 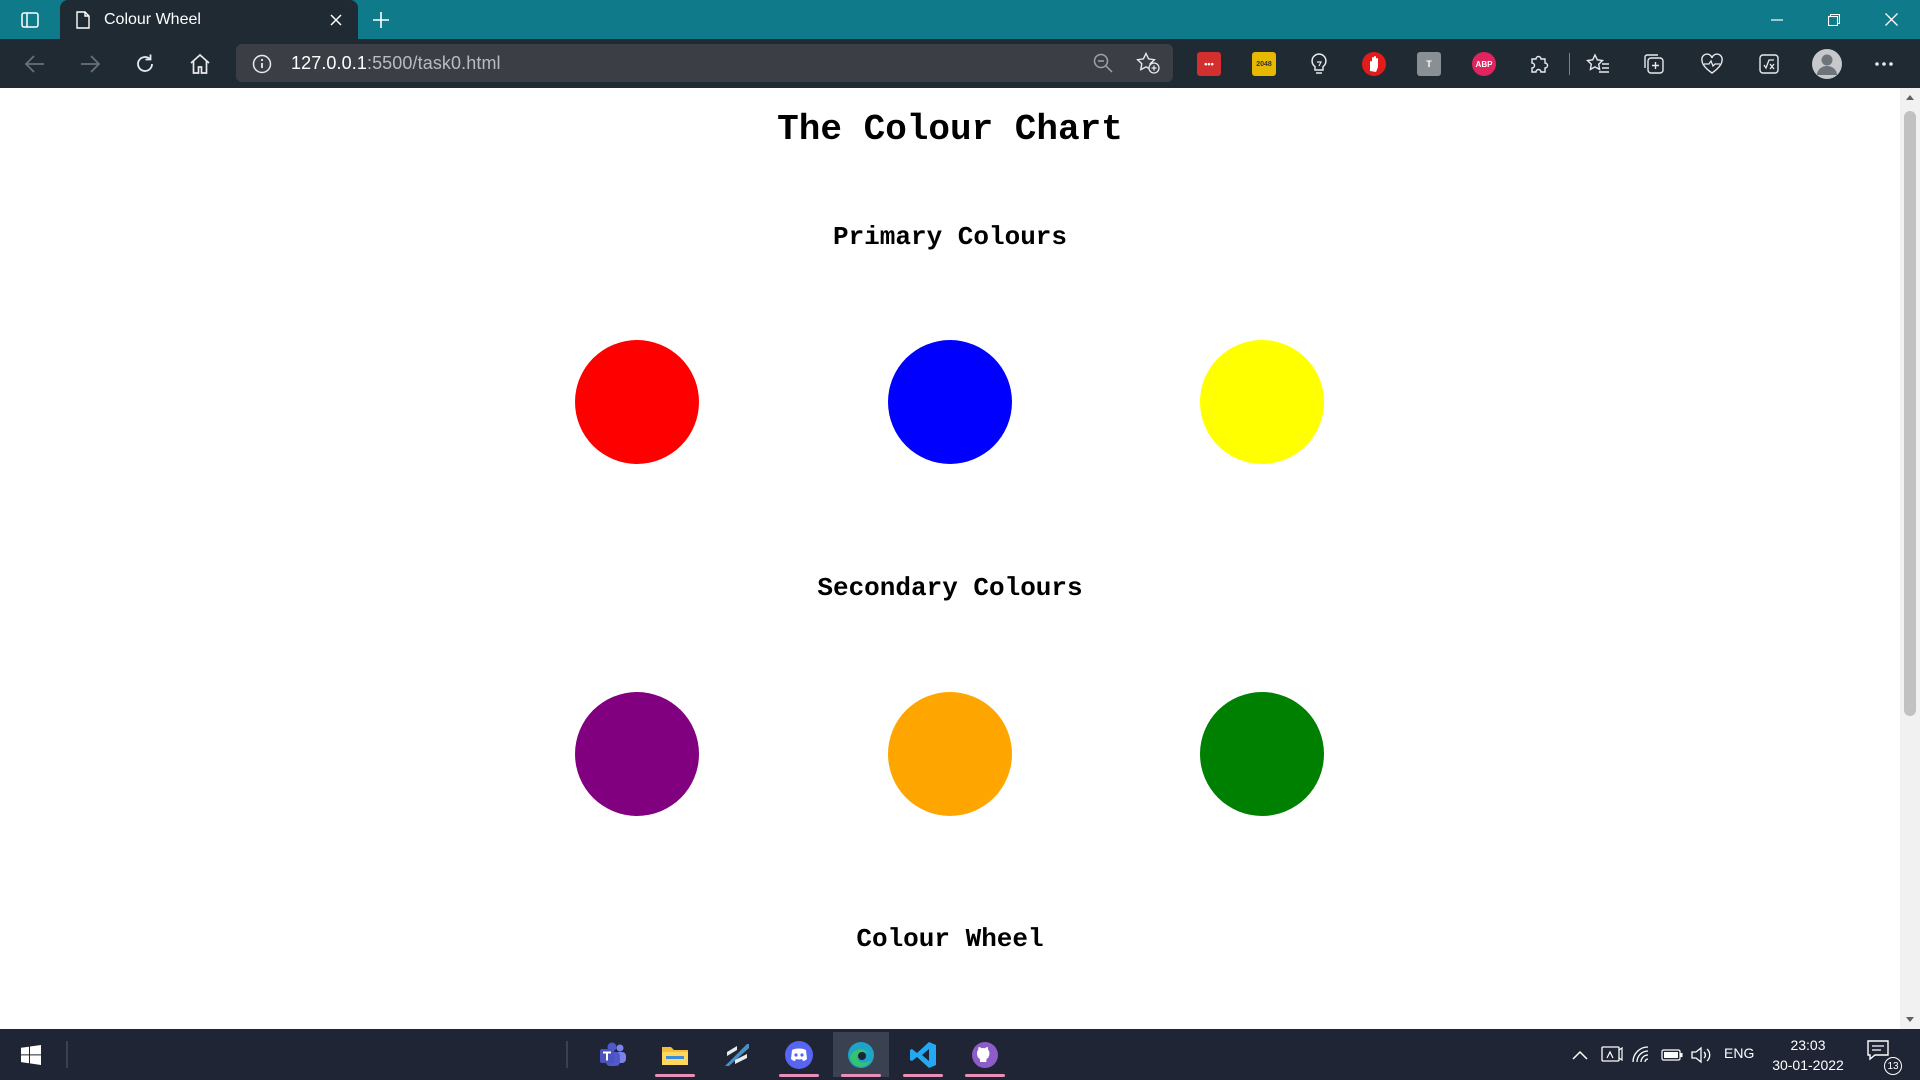 What do you see at coordinates (1893, 1066) in the screenshot?
I see `notification-count-badge: 13` at bounding box center [1893, 1066].